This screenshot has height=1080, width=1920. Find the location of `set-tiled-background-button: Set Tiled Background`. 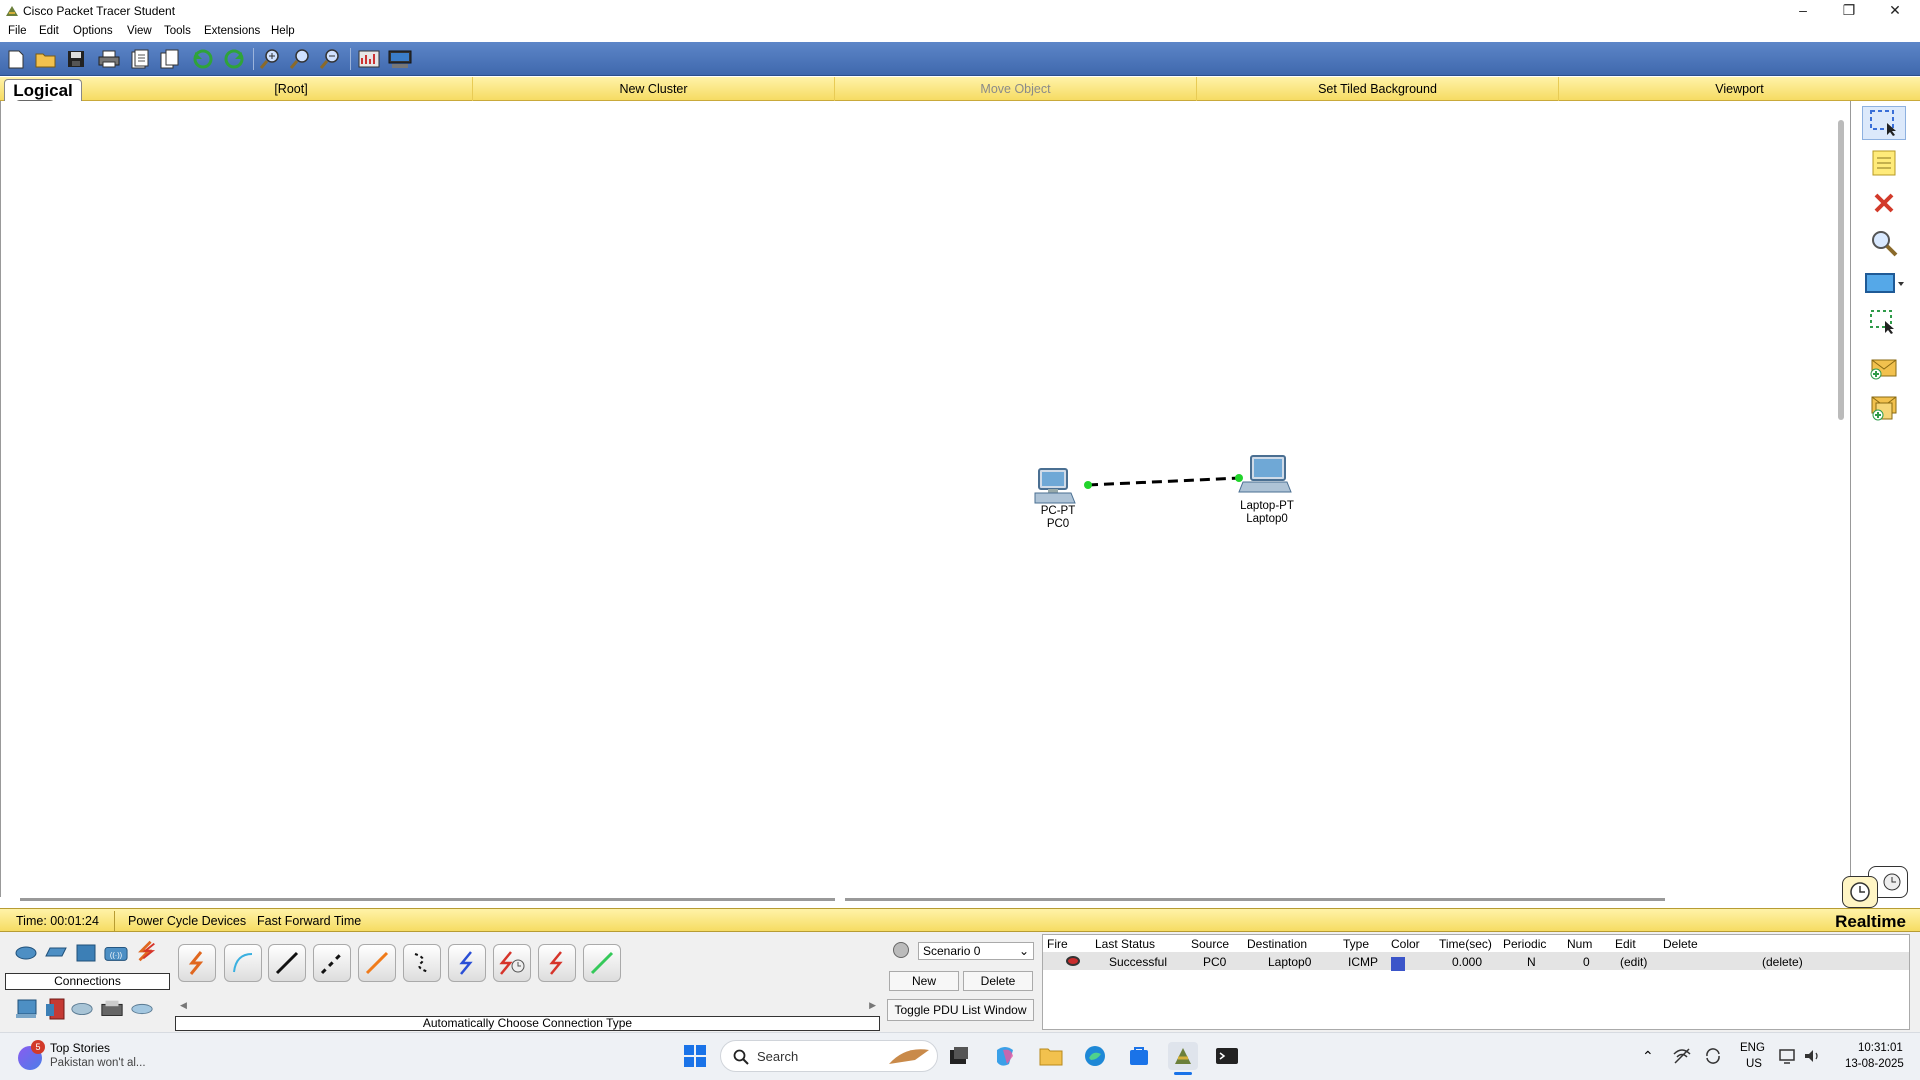

set-tiled-background-button: Set Tiled Background is located at coordinates (1377, 89).